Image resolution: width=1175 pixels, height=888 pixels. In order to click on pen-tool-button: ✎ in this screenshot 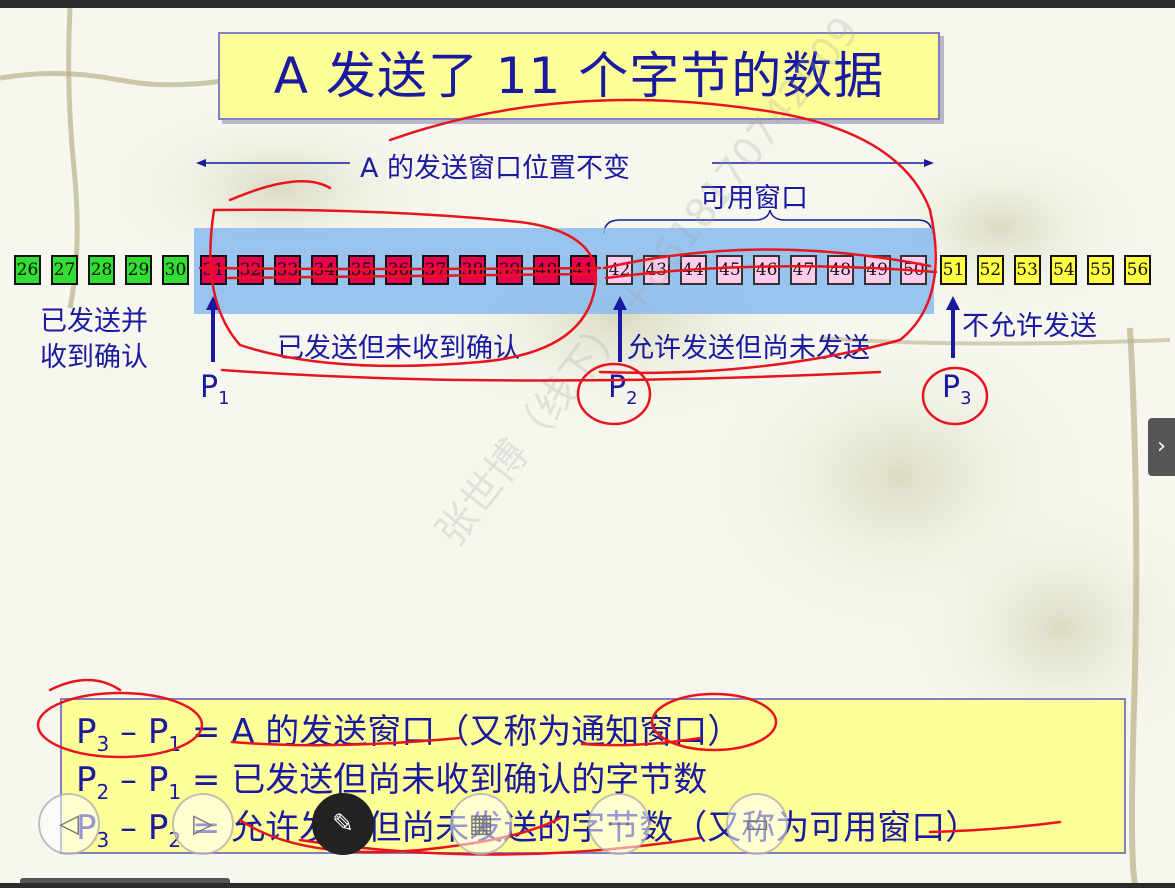, I will do `click(343, 824)`.